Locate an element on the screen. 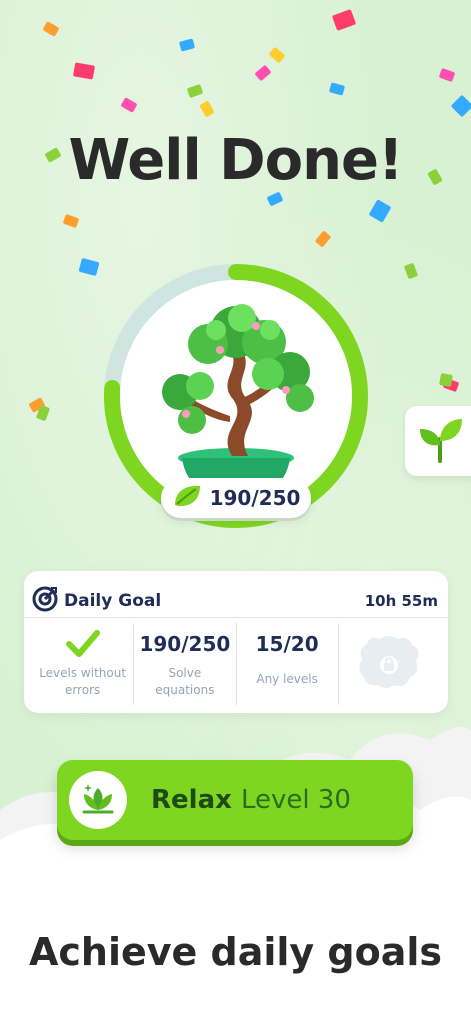 The height and width of the screenshot is (1024, 471). headline: Well Done! is located at coordinates (236, 160).